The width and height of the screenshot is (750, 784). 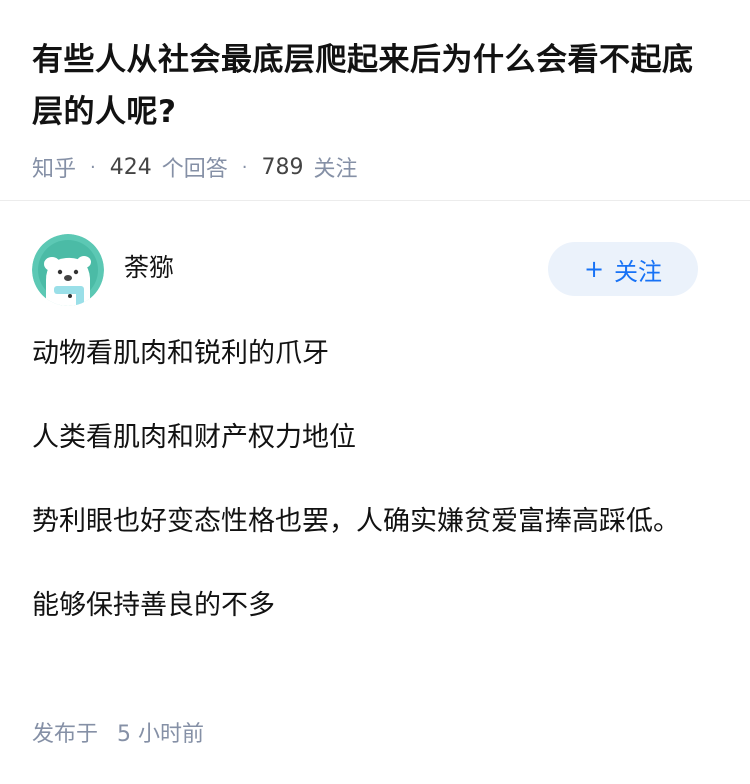 What do you see at coordinates (282, 167) in the screenshot?
I see `followers-count: 789` at bounding box center [282, 167].